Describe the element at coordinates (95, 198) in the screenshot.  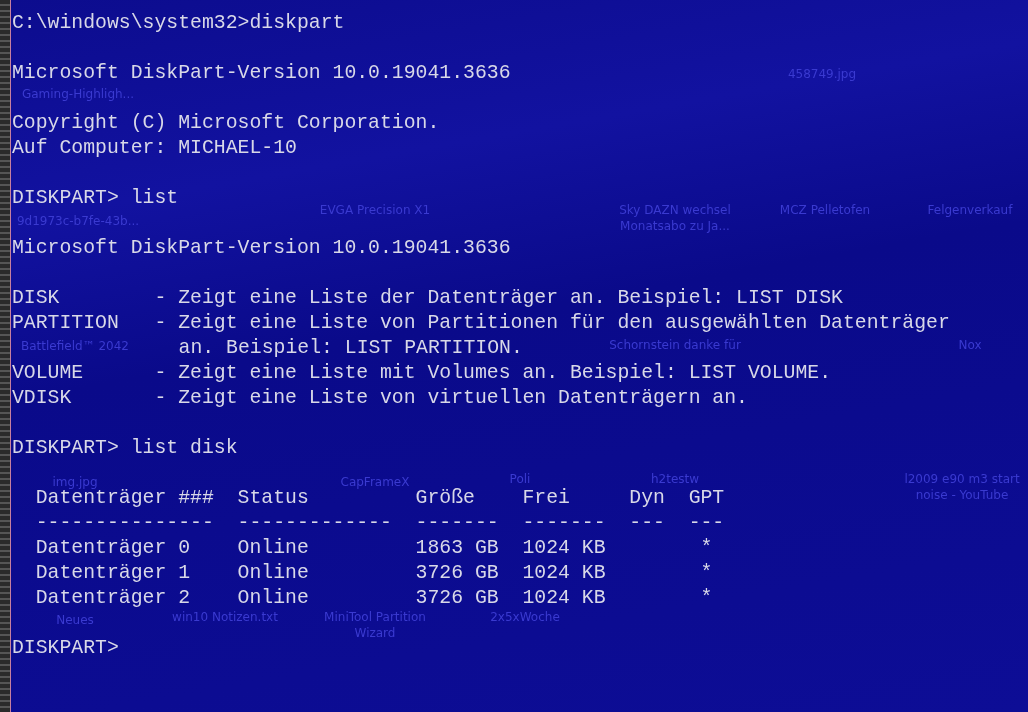
I see `terminal-line: DISKPART> list` at that location.